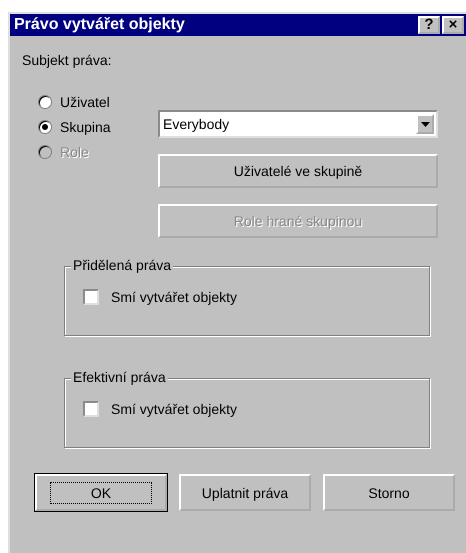  I want to click on action-button: Uživatelé ve skupině, so click(298, 171).